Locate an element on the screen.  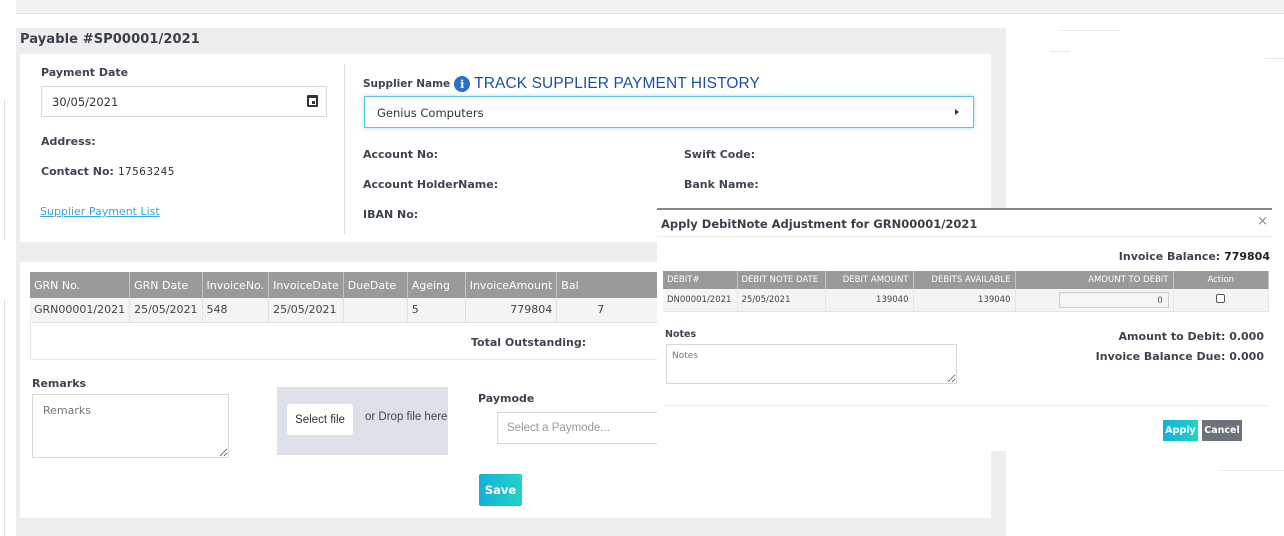
cell-debit-amount: 139040 is located at coordinates (869, 300).